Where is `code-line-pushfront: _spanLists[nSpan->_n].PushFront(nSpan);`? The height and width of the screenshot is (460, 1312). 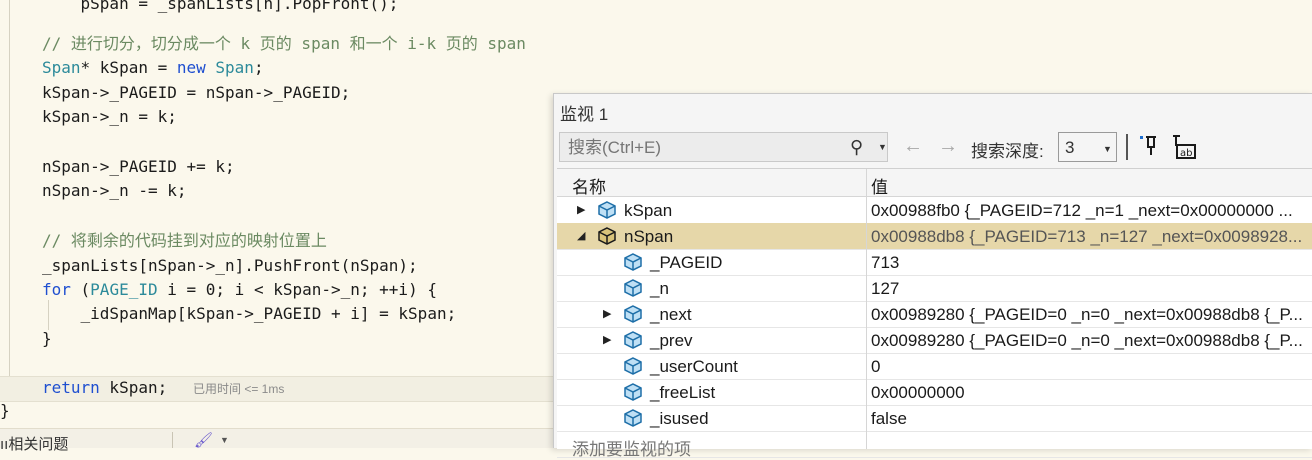
code-line-pushfront: _spanLists[nSpan->_n].PushFront(nSpan); is located at coordinates (230, 265).